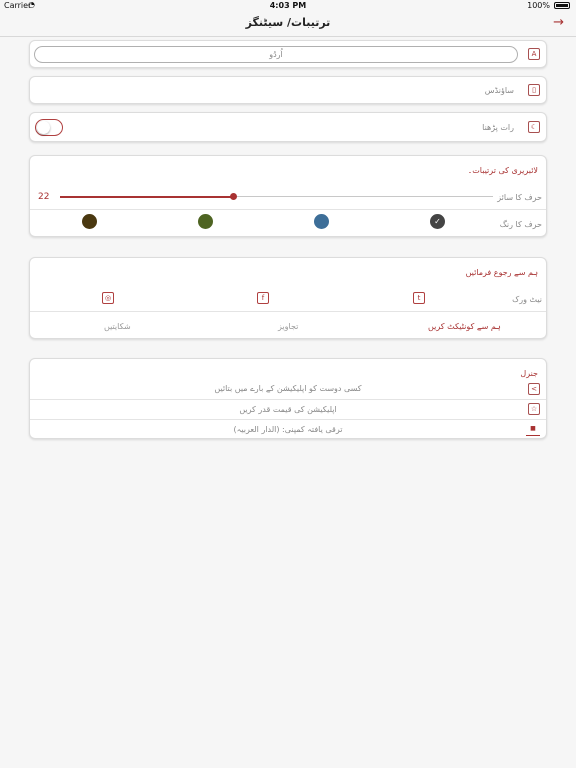 The image size is (576, 768). Describe the element at coordinates (533, 430) in the screenshot. I see `company-logo-icon: ■` at that location.